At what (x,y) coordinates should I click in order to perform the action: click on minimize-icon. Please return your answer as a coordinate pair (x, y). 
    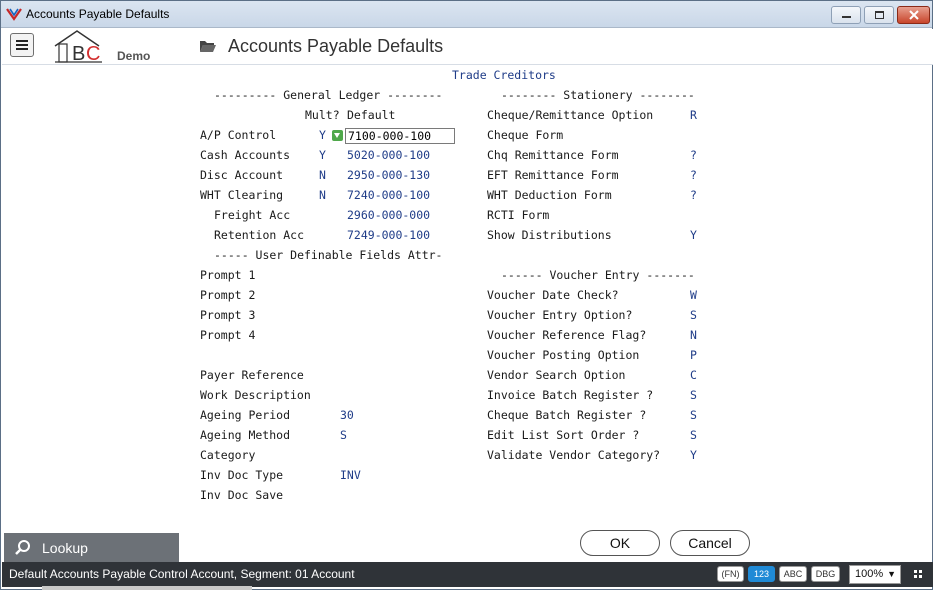
    Looking at the image, I should click on (846, 17).